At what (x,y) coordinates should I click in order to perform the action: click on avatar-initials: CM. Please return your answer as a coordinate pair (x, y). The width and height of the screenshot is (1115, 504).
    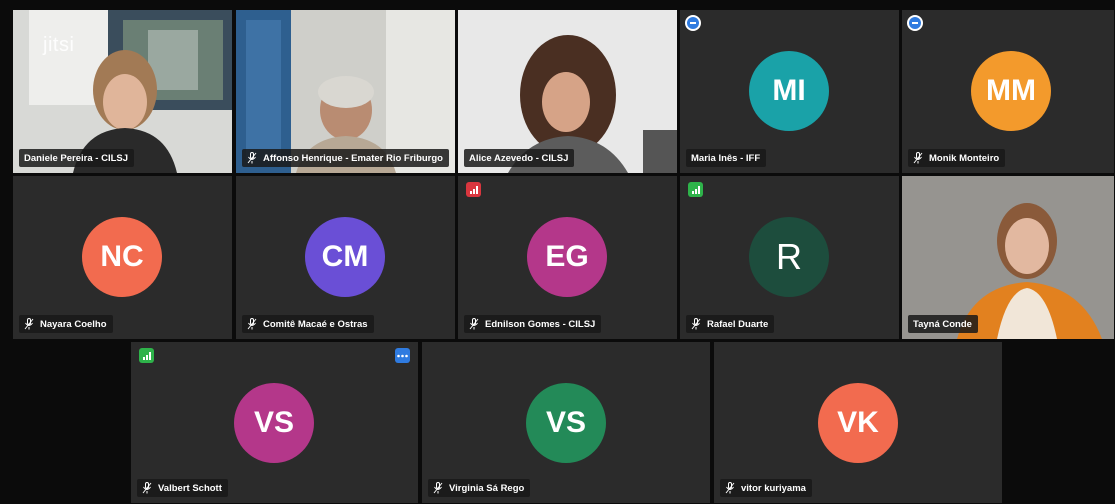
    Looking at the image, I should click on (345, 256).